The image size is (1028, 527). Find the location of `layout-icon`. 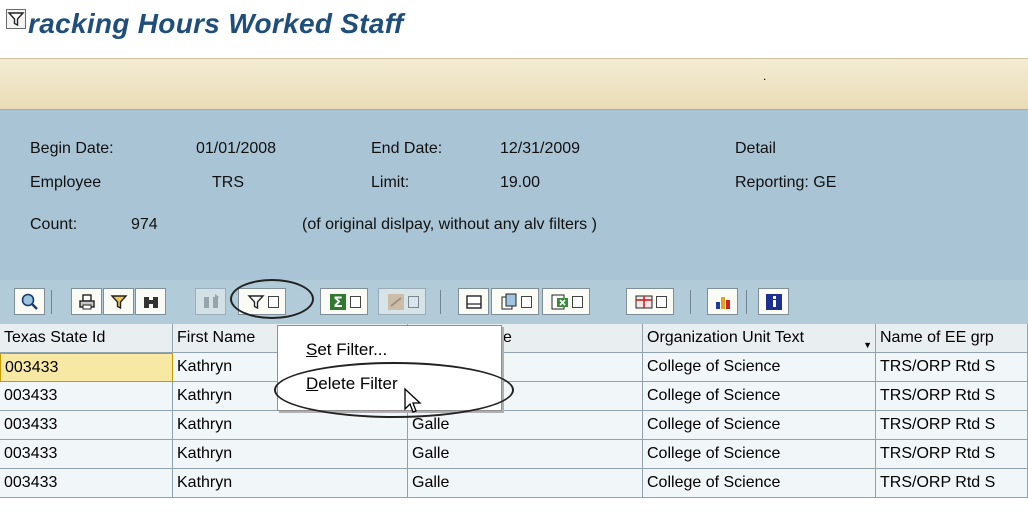

layout-icon is located at coordinates (644, 302).